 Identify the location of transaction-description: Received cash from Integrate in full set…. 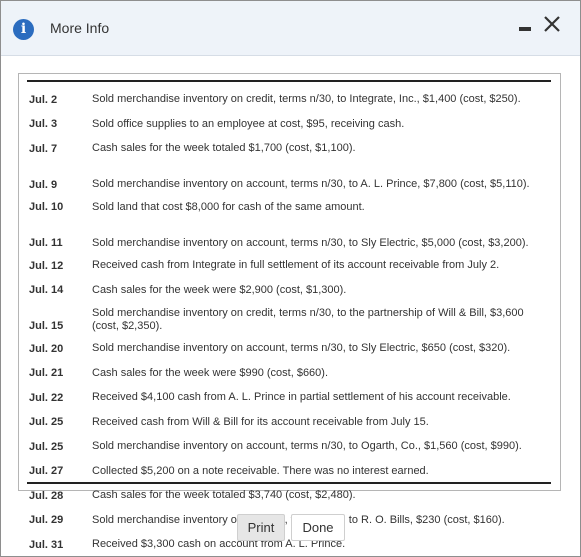
(296, 265).